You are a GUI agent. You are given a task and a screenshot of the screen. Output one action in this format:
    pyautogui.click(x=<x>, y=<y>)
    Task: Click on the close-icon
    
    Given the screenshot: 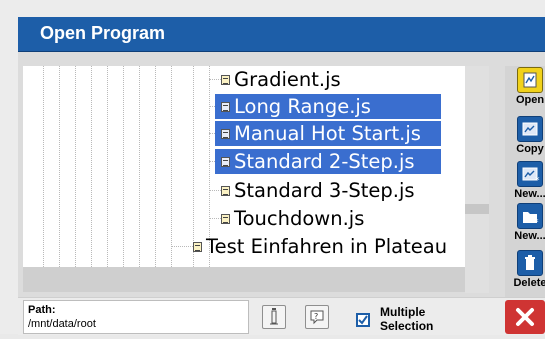 What is the action you would take?
    pyautogui.click(x=525, y=317)
    